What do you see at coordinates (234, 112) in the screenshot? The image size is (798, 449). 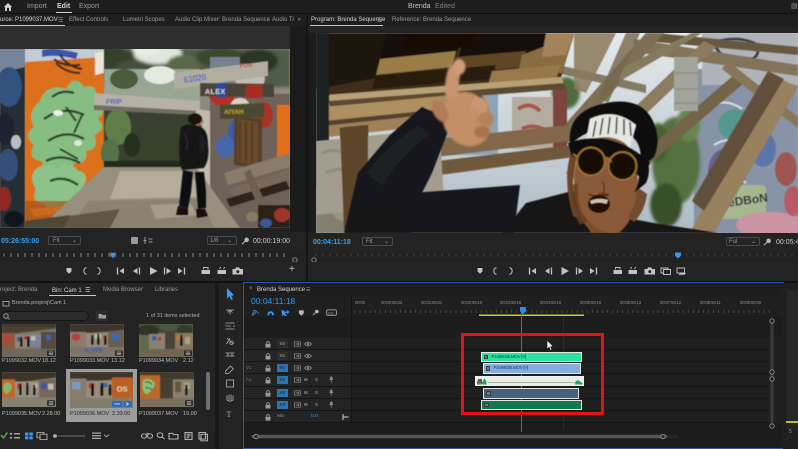 I see `svg-text: AIYAH` at bounding box center [234, 112].